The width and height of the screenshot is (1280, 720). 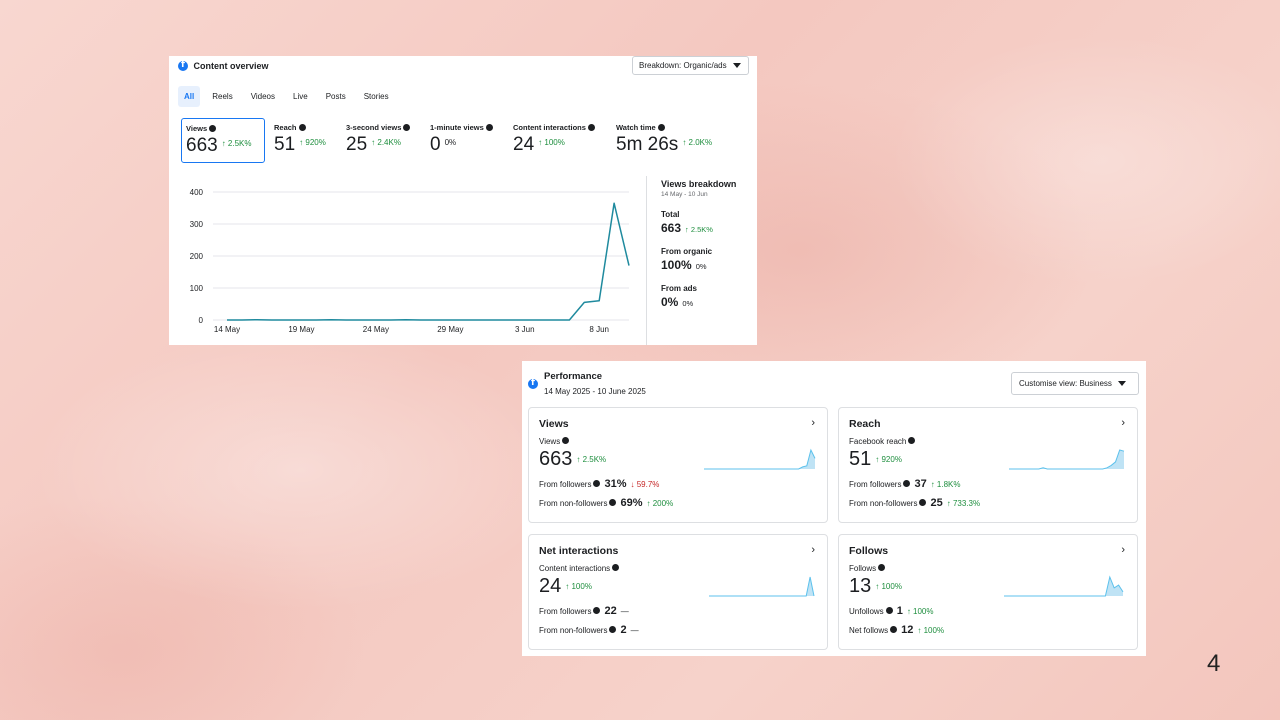 I want to click on facebook-icon, so click(x=533, y=383).